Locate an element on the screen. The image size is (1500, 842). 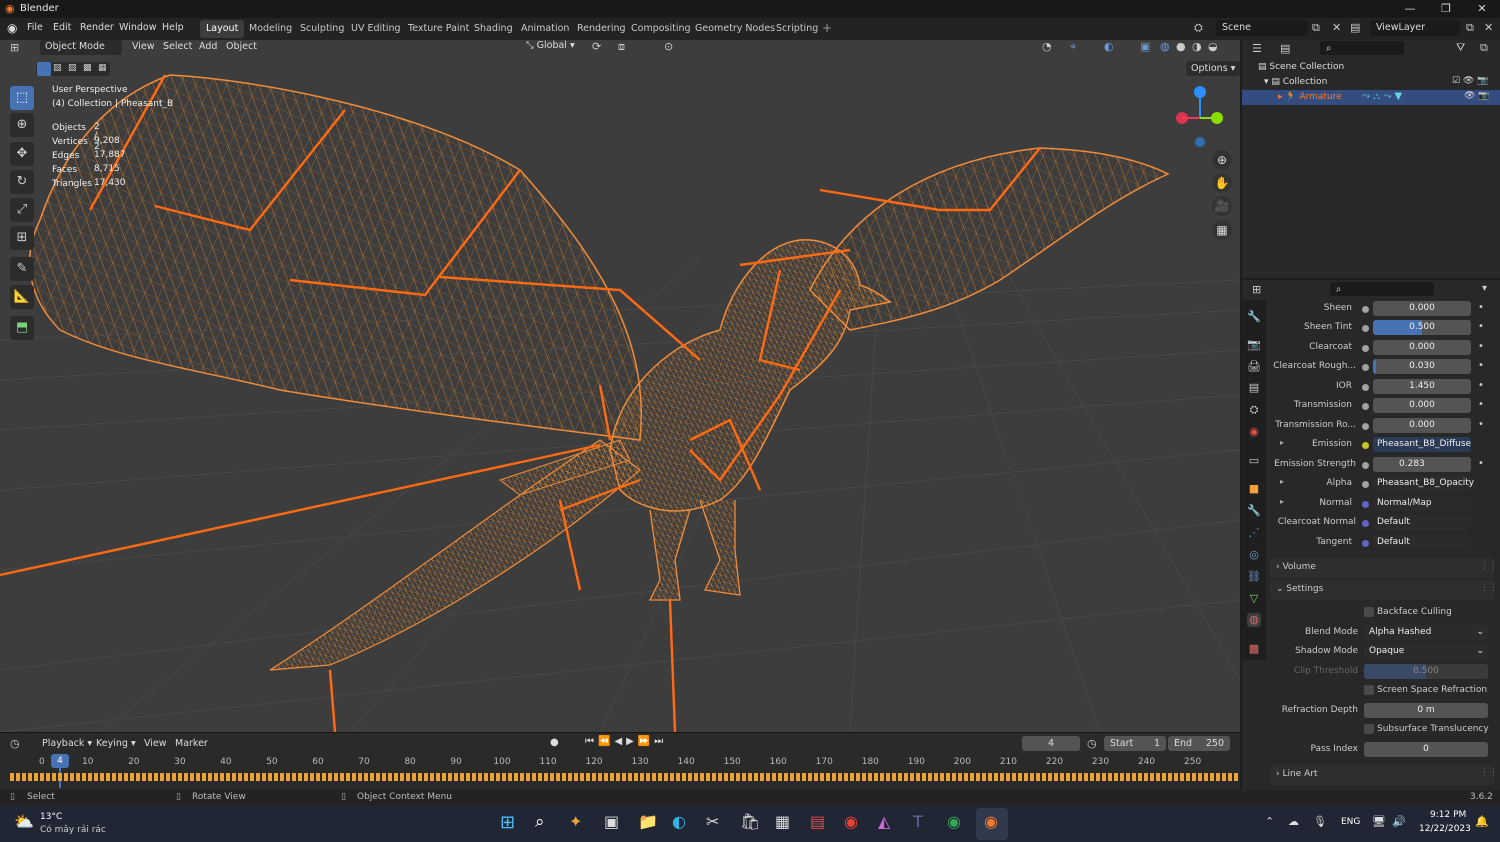
collection-item: ▾ ▤ Collection is located at coordinates (1295, 82).